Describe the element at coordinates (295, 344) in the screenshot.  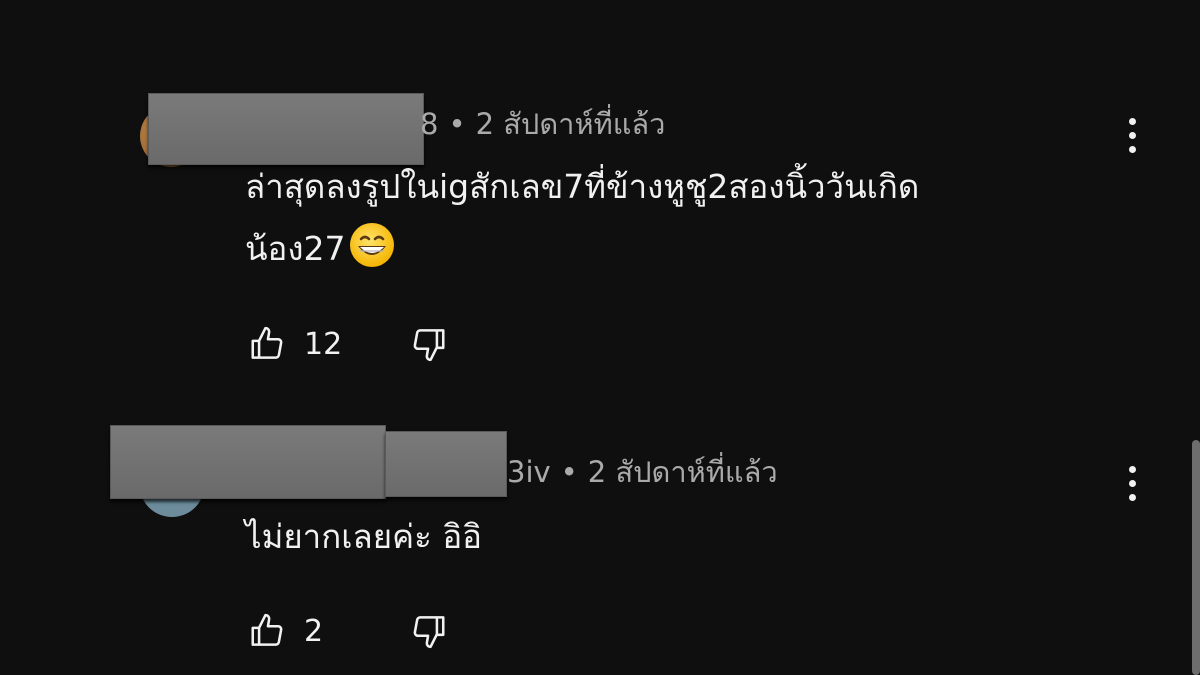
I see `like-button: 12` at that location.